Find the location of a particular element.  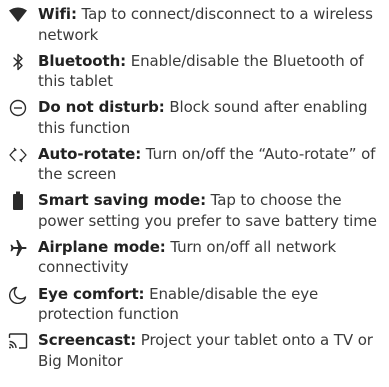

legend-term: Screencast: is located at coordinates (87, 340).